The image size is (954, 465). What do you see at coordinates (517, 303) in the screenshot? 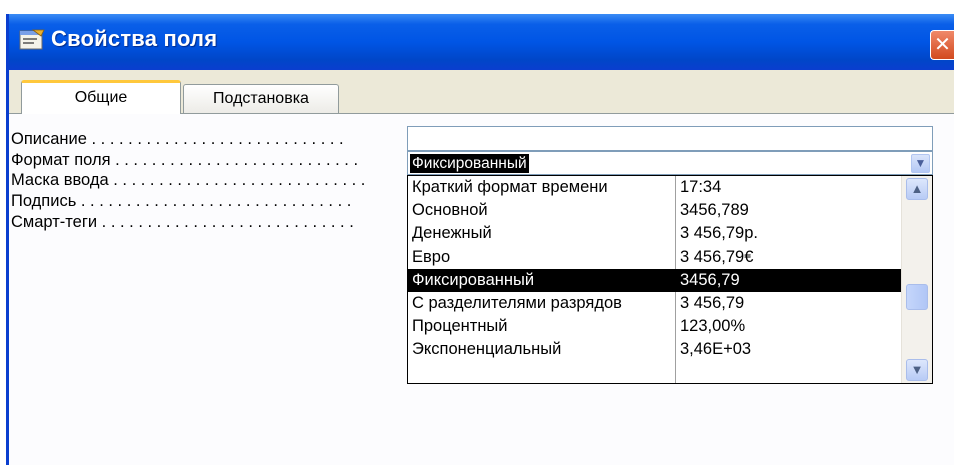
I see `format-option-name: С разделителями разрядов` at bounding box center [517, 303].